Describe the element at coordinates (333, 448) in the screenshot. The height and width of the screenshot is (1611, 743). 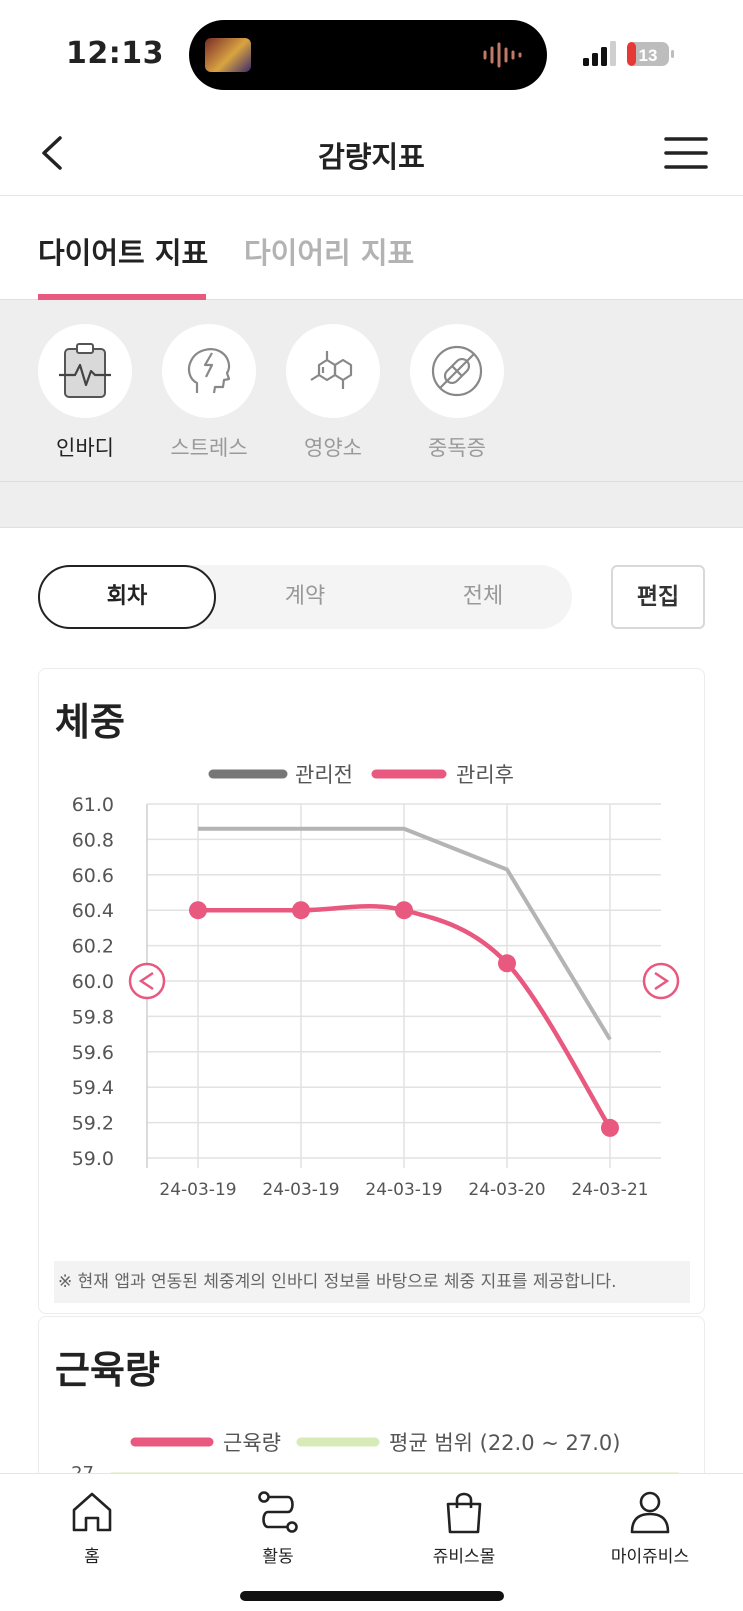
I see `category-label: 영양소` at that location.